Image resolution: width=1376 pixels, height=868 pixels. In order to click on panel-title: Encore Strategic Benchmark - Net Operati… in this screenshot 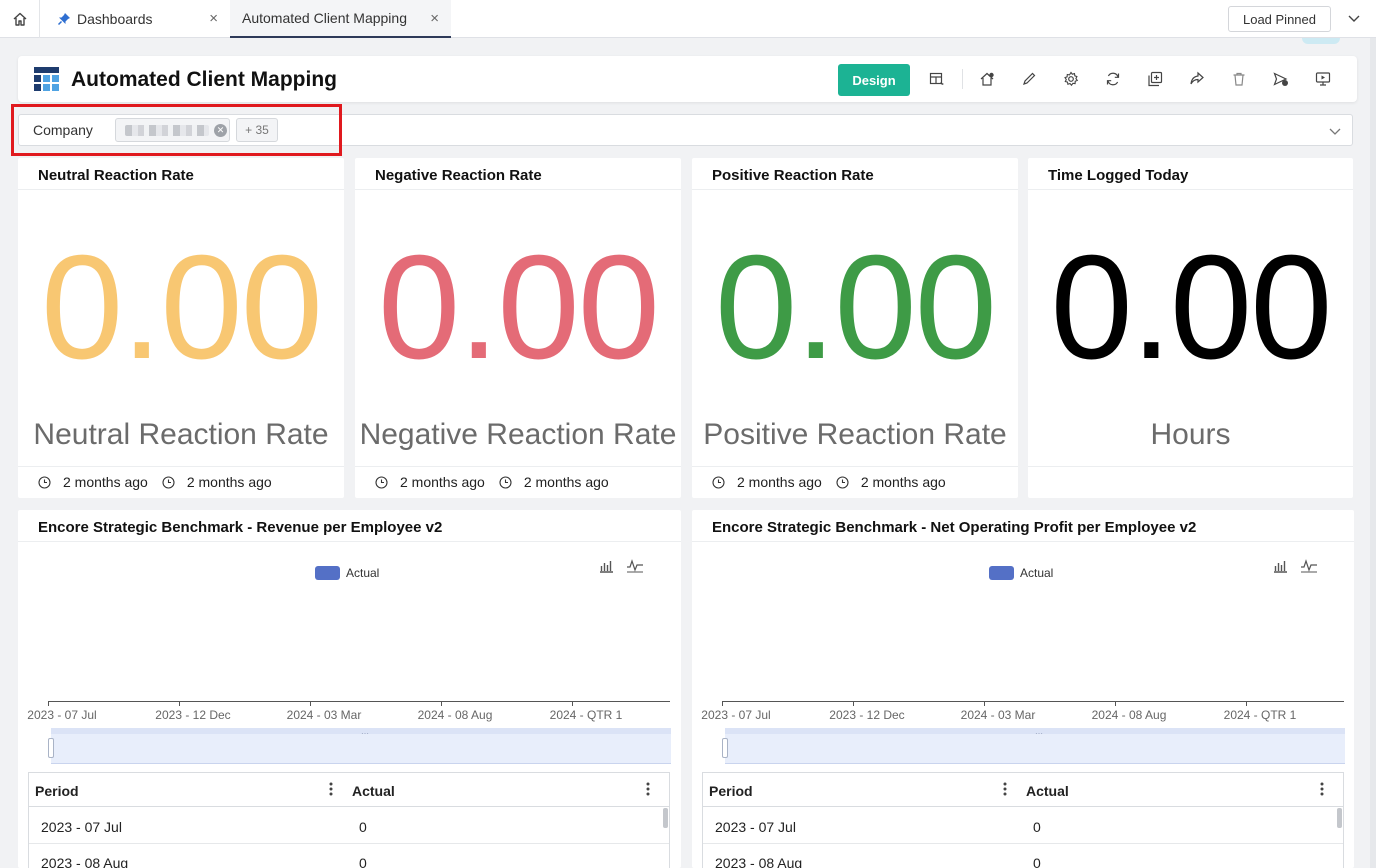, I will do `click(954, 527)`.